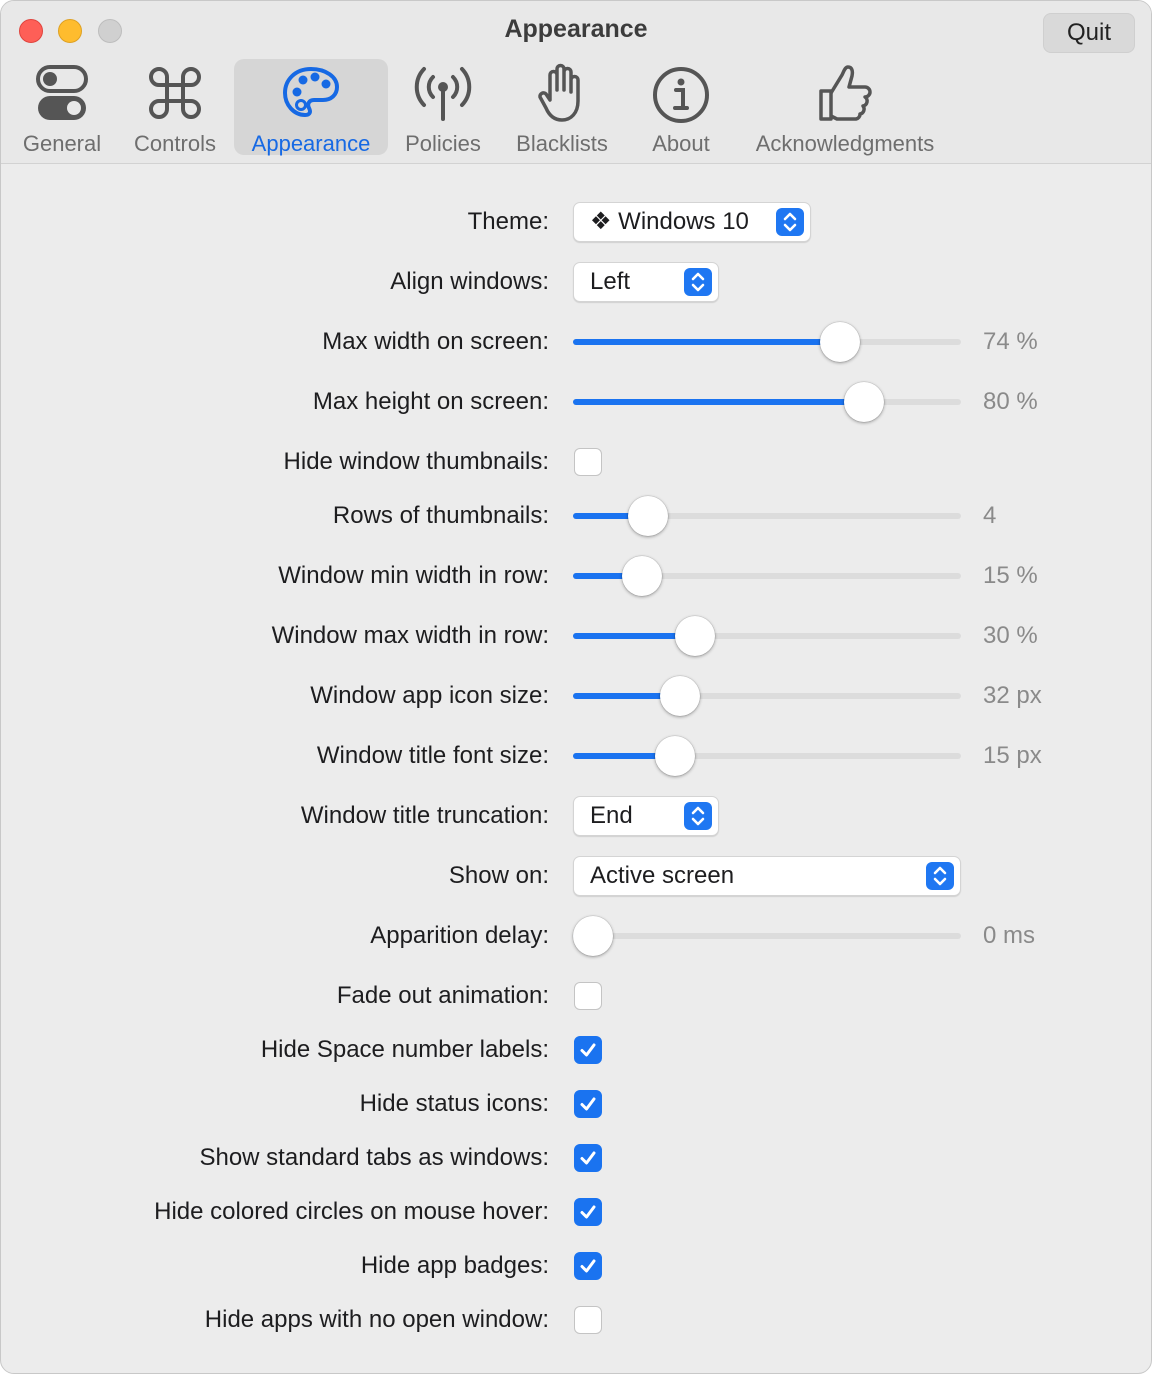 Image resolution: width=1152 pixels, height=1374 pixels. What do you see at coordinates (588, 462) in the screenshot?
I see `hide-thumbnails-checkbox` at bounding box center [588, 462].